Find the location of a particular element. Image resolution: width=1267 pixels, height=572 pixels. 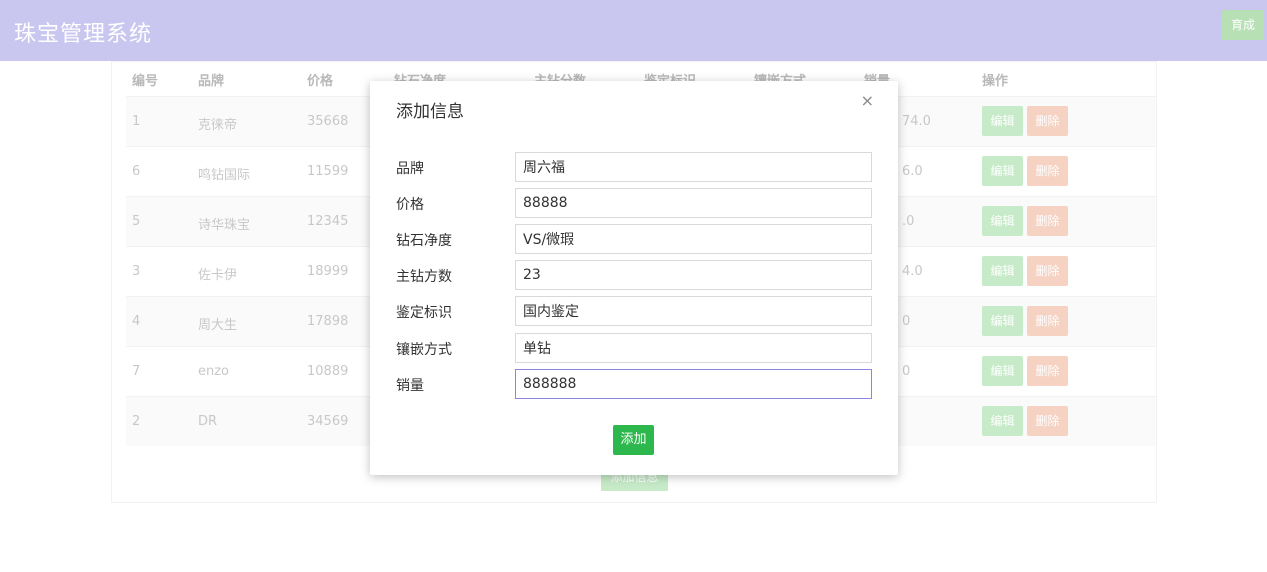

clarity-input is located at coordinates (693, 239).